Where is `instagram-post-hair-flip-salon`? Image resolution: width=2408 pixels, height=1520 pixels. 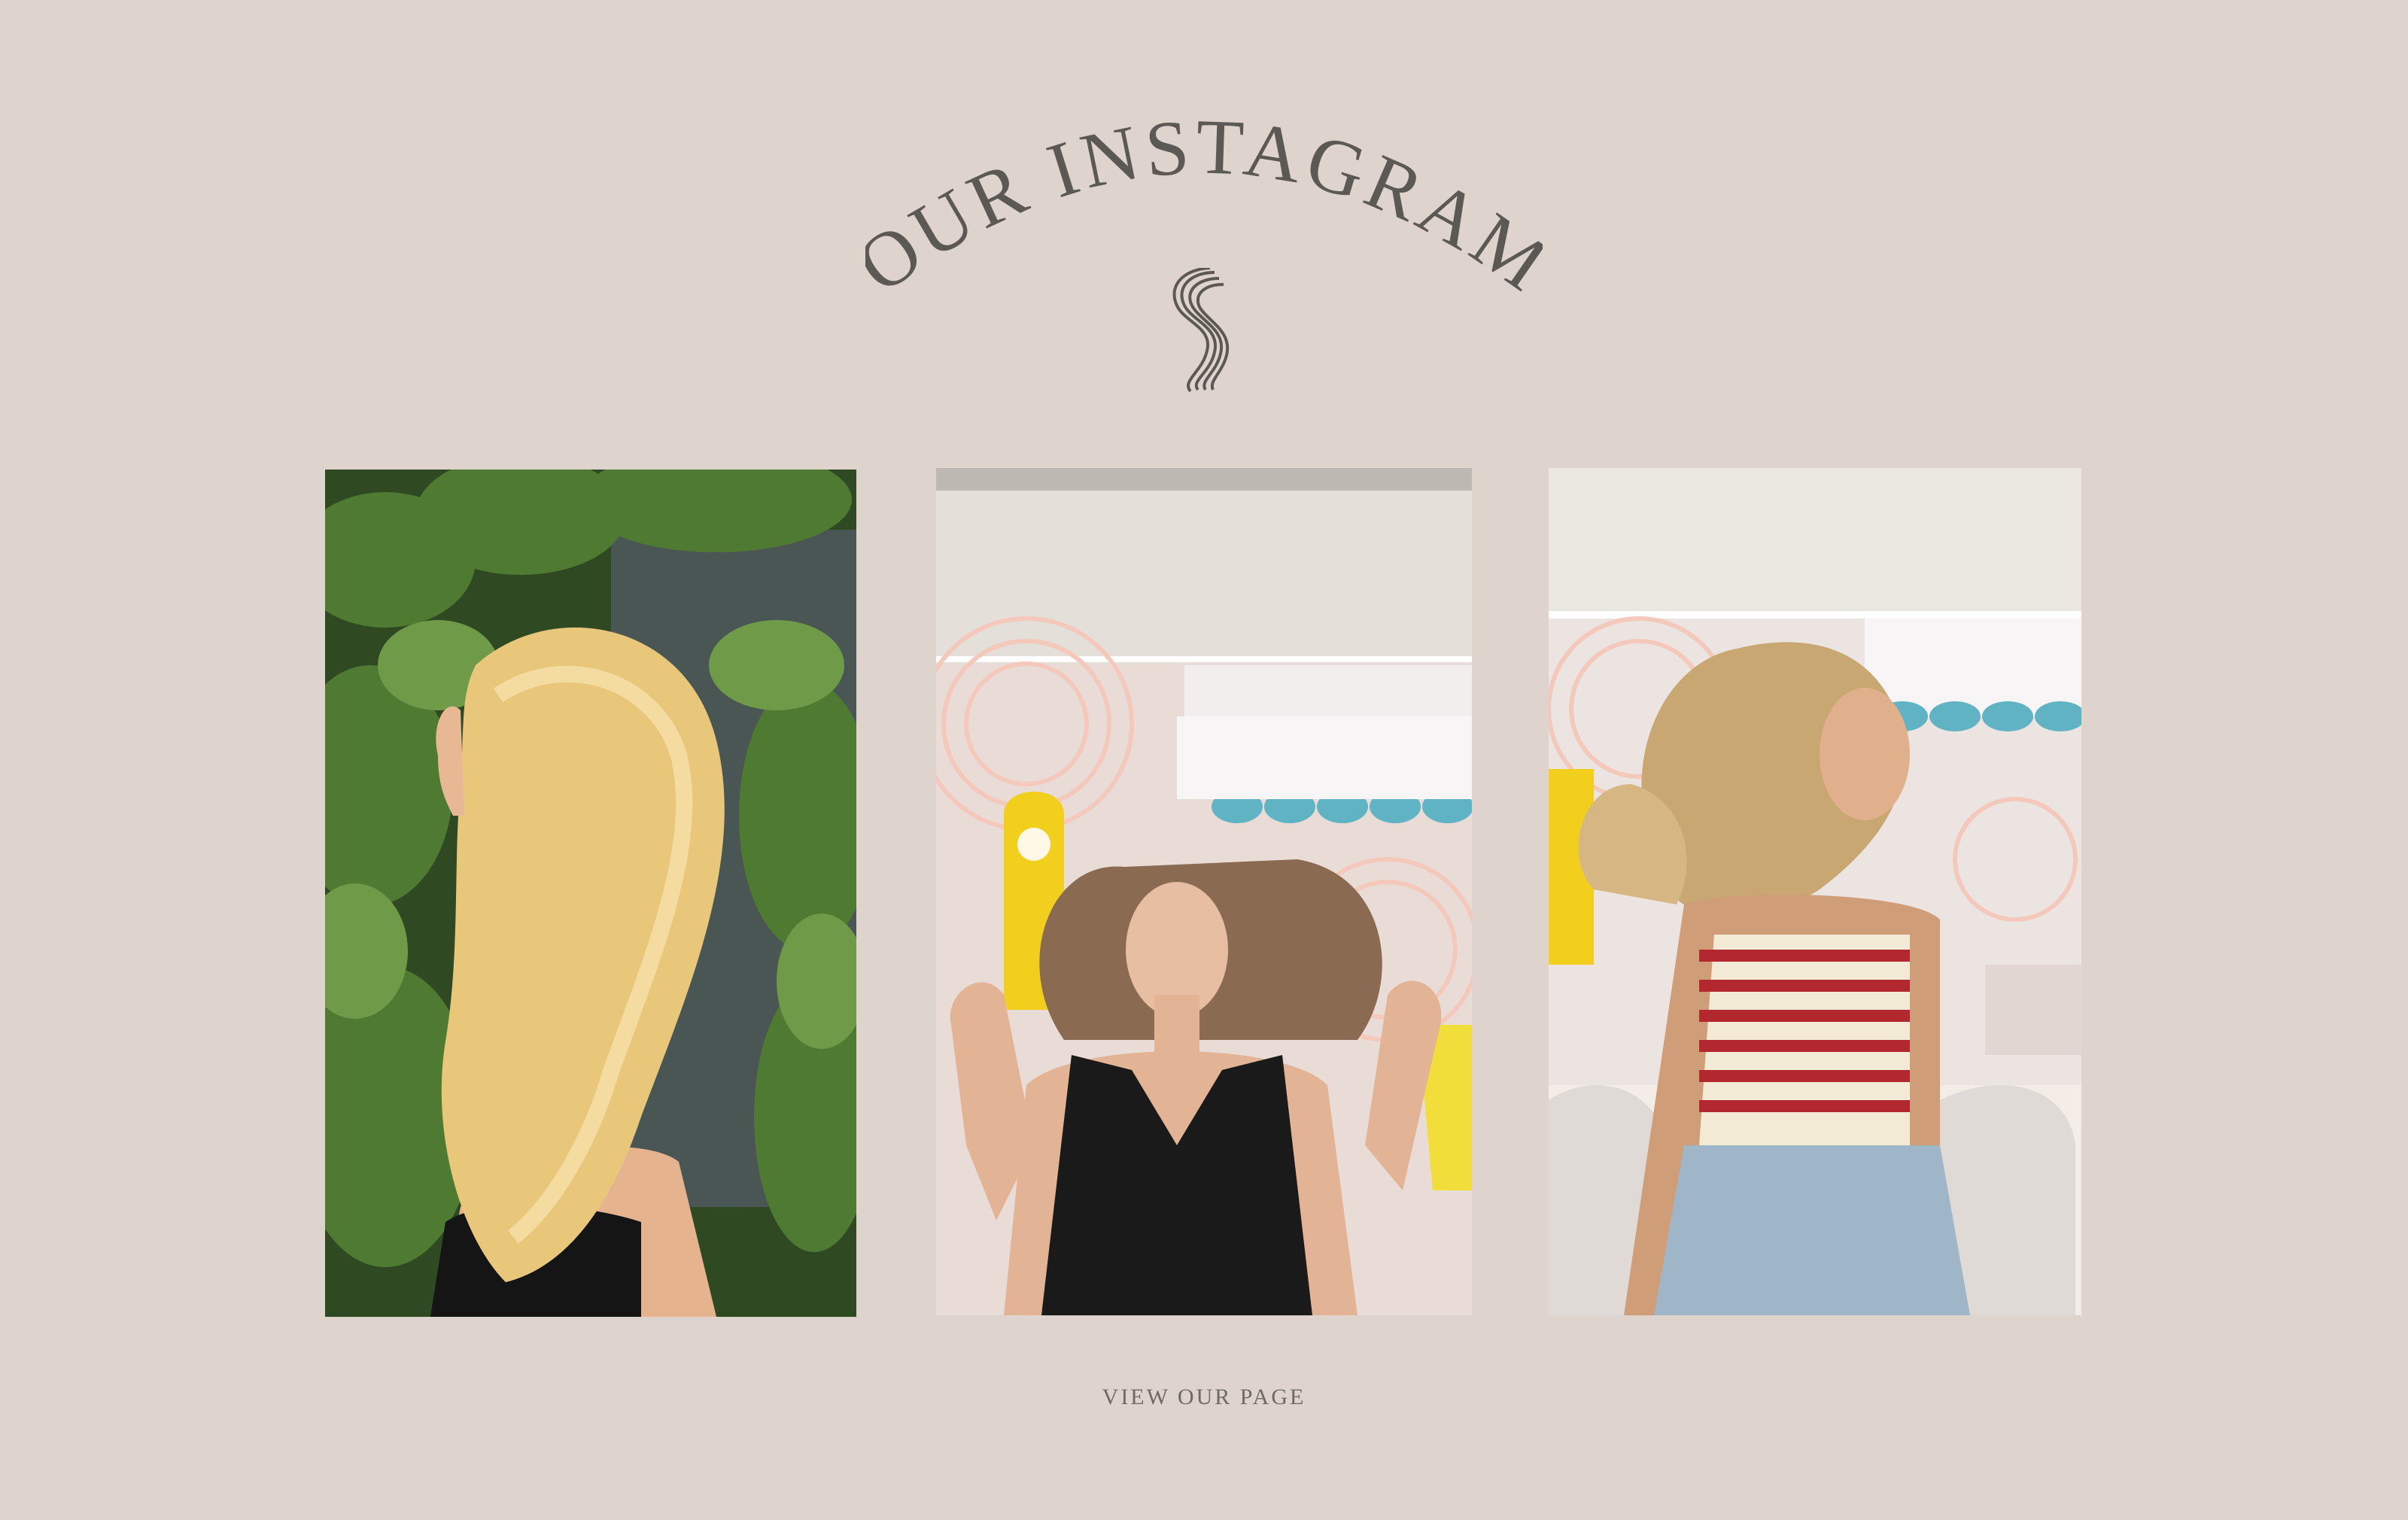
instagram-post-hair-flip-salon is located at coordinates (1204, 892).